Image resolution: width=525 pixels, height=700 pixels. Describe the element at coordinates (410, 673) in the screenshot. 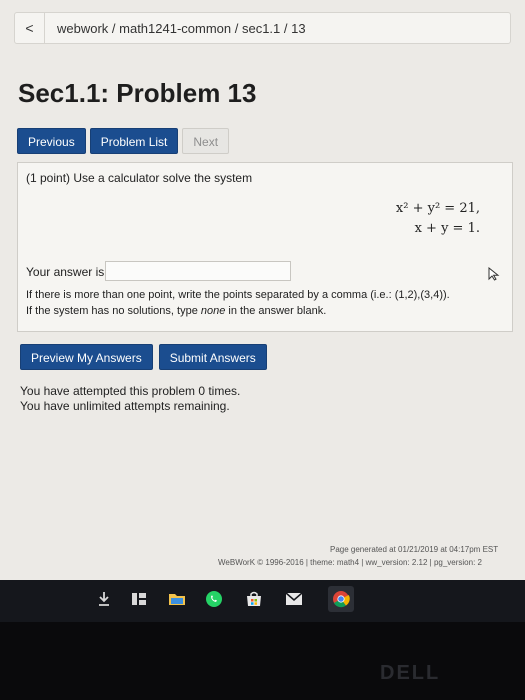

I see `dell-logo: DELL` at that location.